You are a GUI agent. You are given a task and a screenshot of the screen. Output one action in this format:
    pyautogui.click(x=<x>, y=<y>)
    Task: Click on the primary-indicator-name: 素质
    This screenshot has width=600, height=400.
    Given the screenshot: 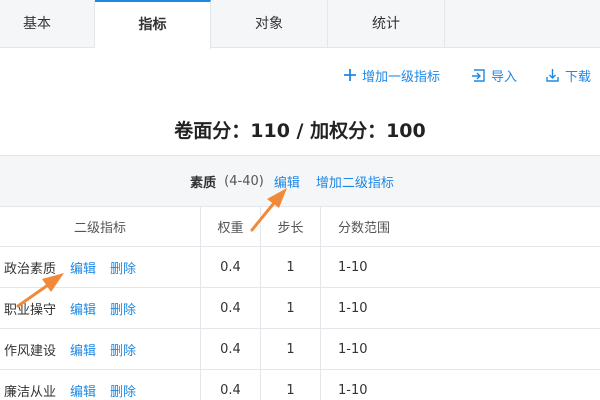 What is the action you would take?
    pyautogui.click(x=203, y=183)
    